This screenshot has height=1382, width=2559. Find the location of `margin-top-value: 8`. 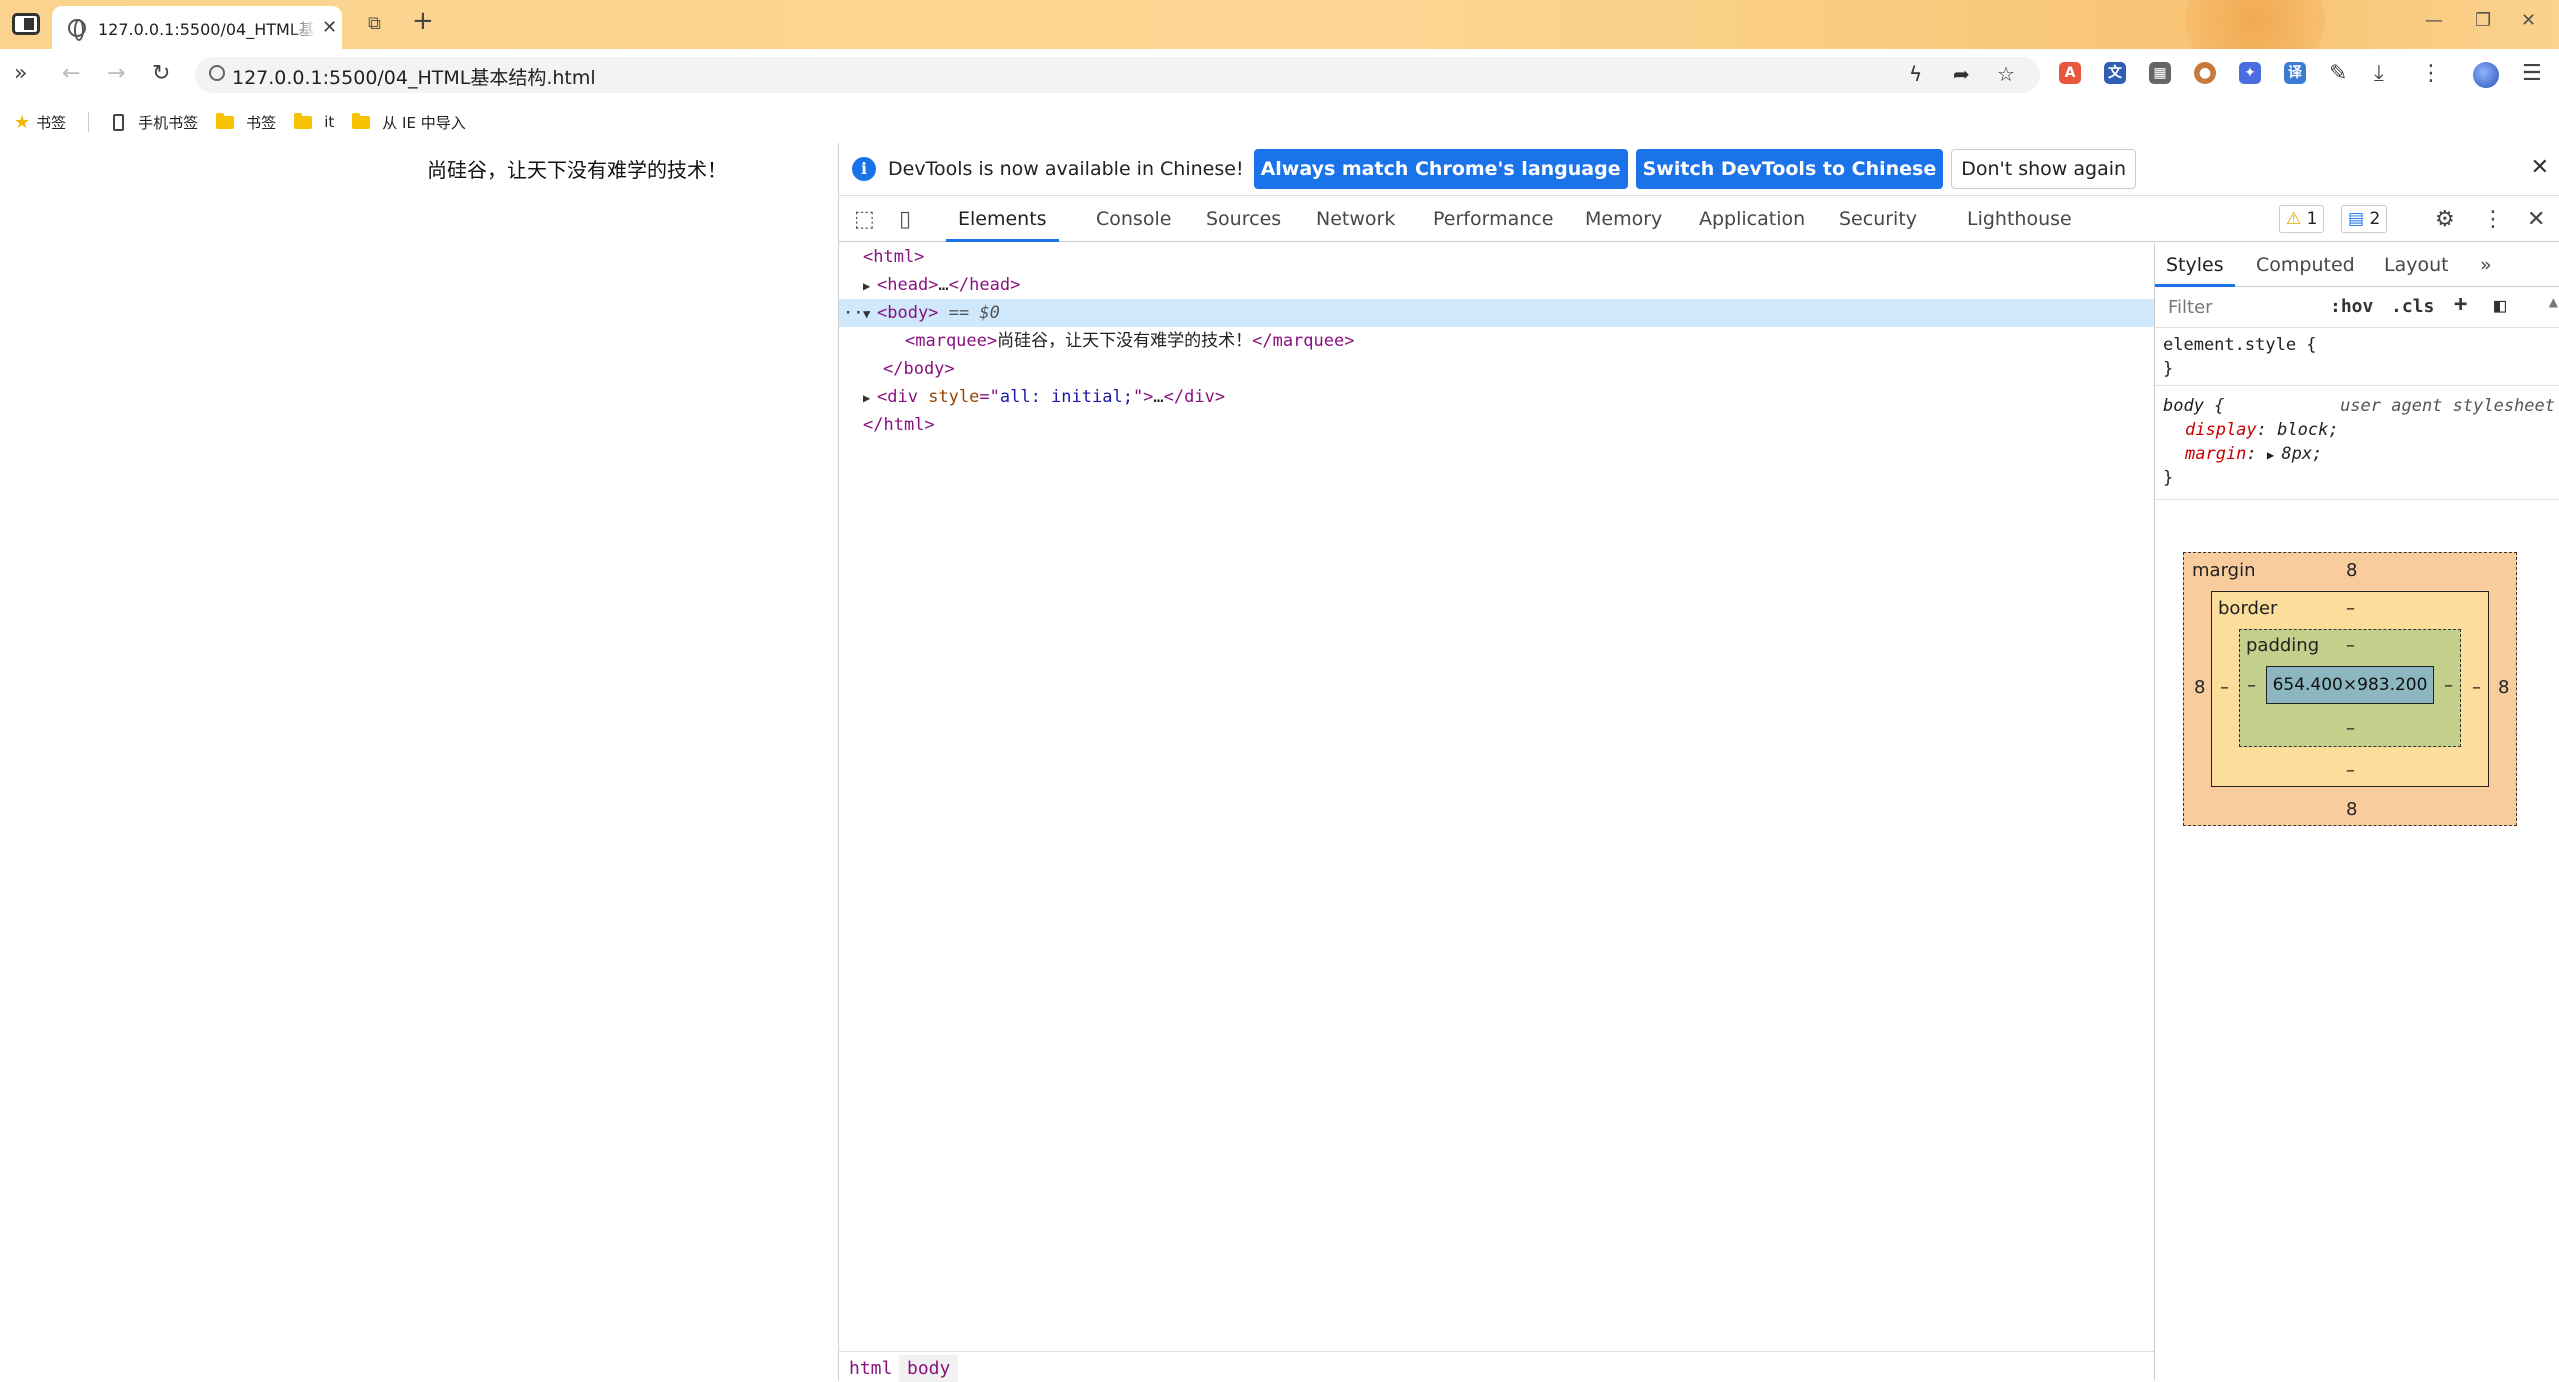

margin-top-value: 8 is located at coordinates (2351, 570).